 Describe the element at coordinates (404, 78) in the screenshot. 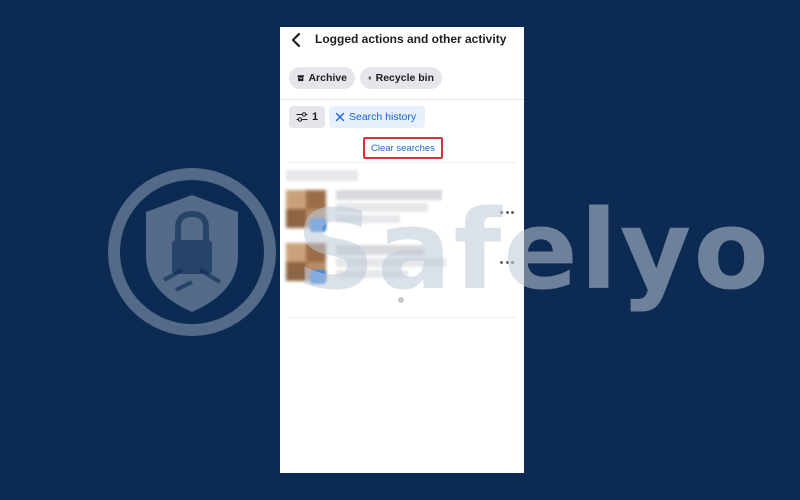

I see `recycle-bin-label: Recycle bin` at that location.